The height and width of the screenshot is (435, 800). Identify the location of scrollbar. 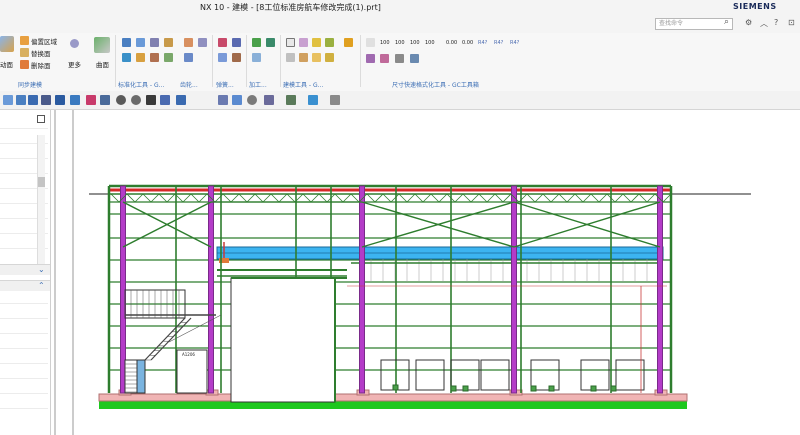
(41, 200).